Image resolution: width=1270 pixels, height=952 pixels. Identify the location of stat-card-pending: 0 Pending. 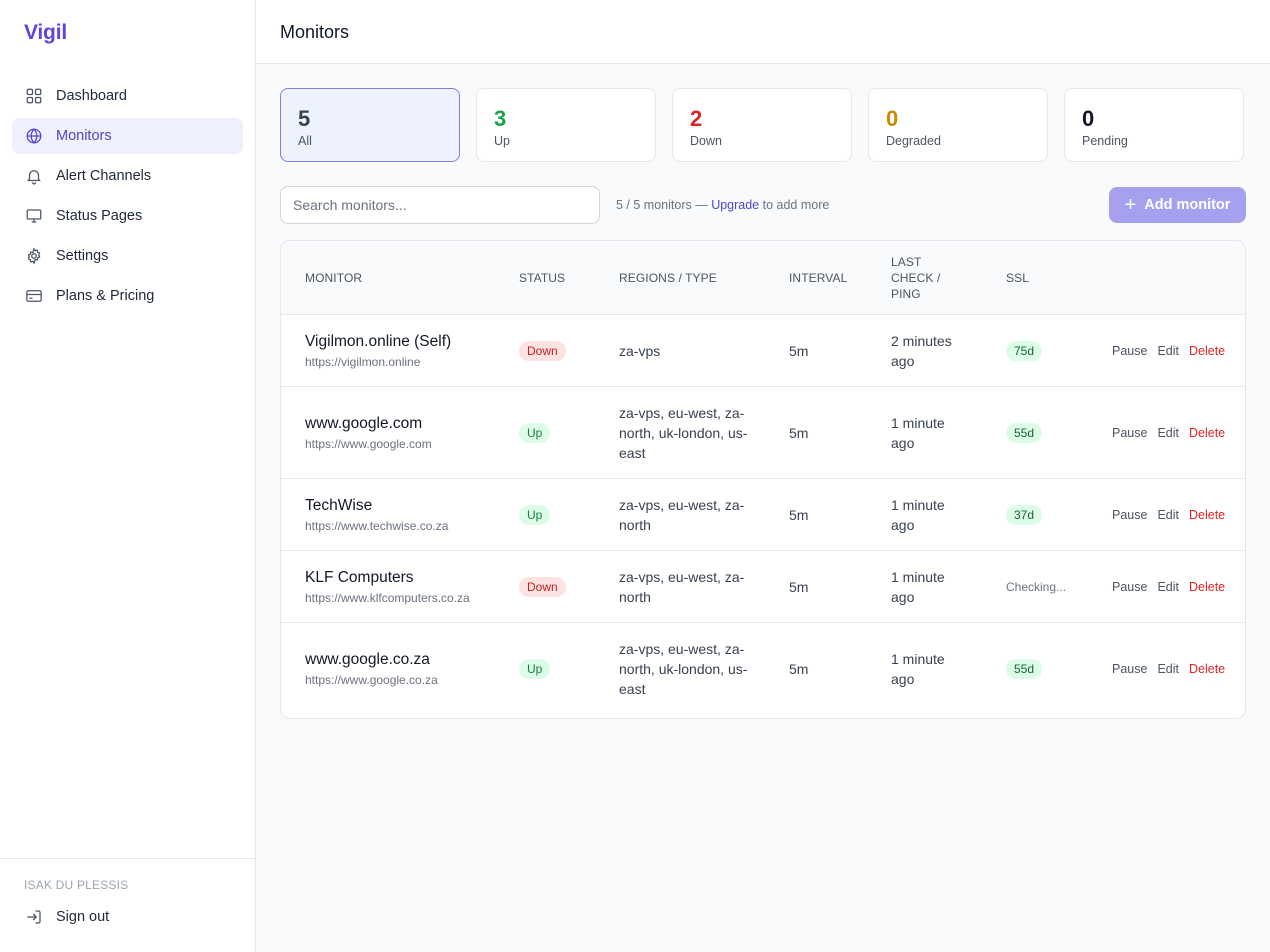
(1154, 125).